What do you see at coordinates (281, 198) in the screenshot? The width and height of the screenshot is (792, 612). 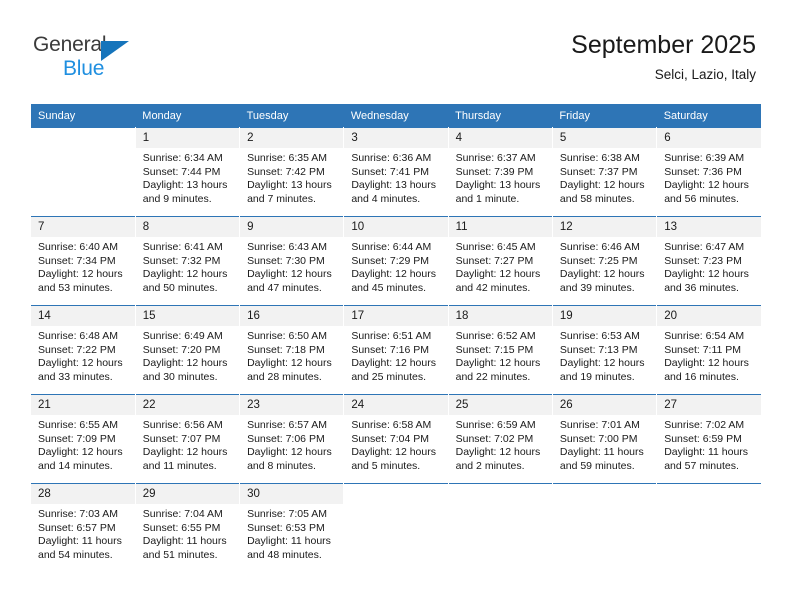 I see `daylight-text-line2: and 7 minutes.` at bounding box center [281, 198].